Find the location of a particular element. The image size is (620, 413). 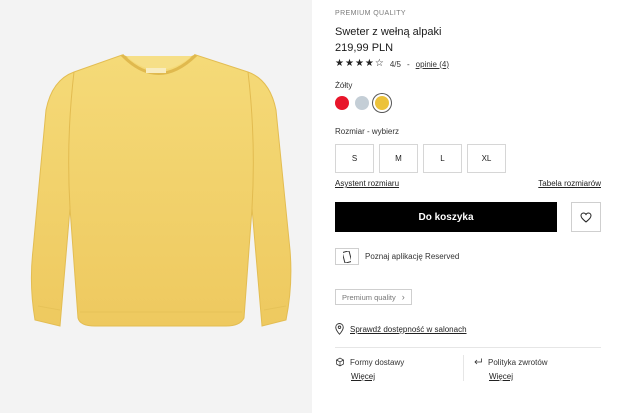

delivery-more-link: Więcej is located at coordinates (377, 376).